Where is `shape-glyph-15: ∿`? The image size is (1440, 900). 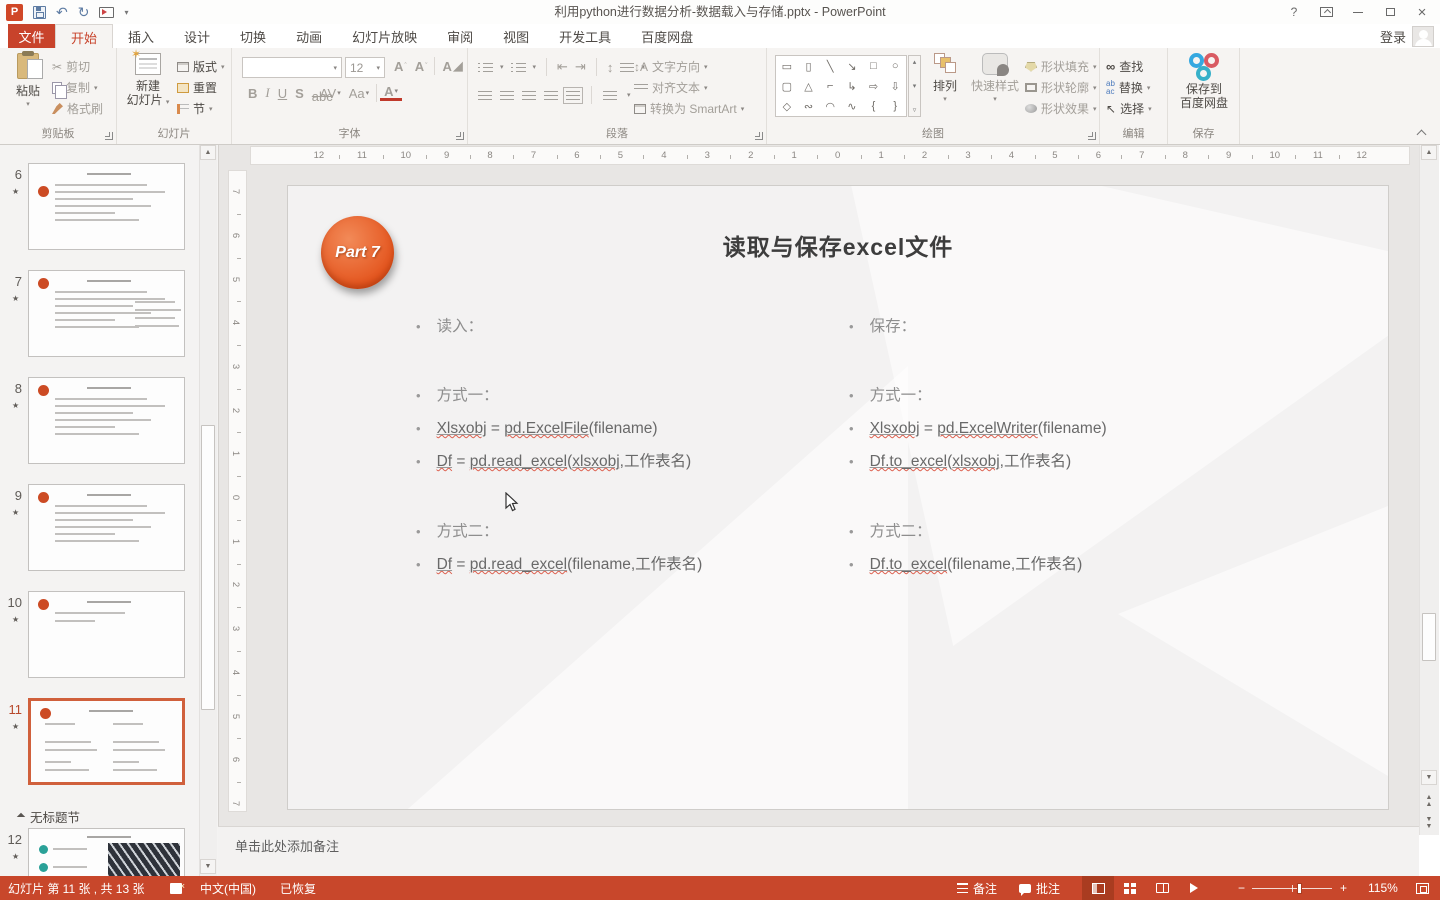 shape-glyph-15: ∿ is located at coordinates (851, 106).